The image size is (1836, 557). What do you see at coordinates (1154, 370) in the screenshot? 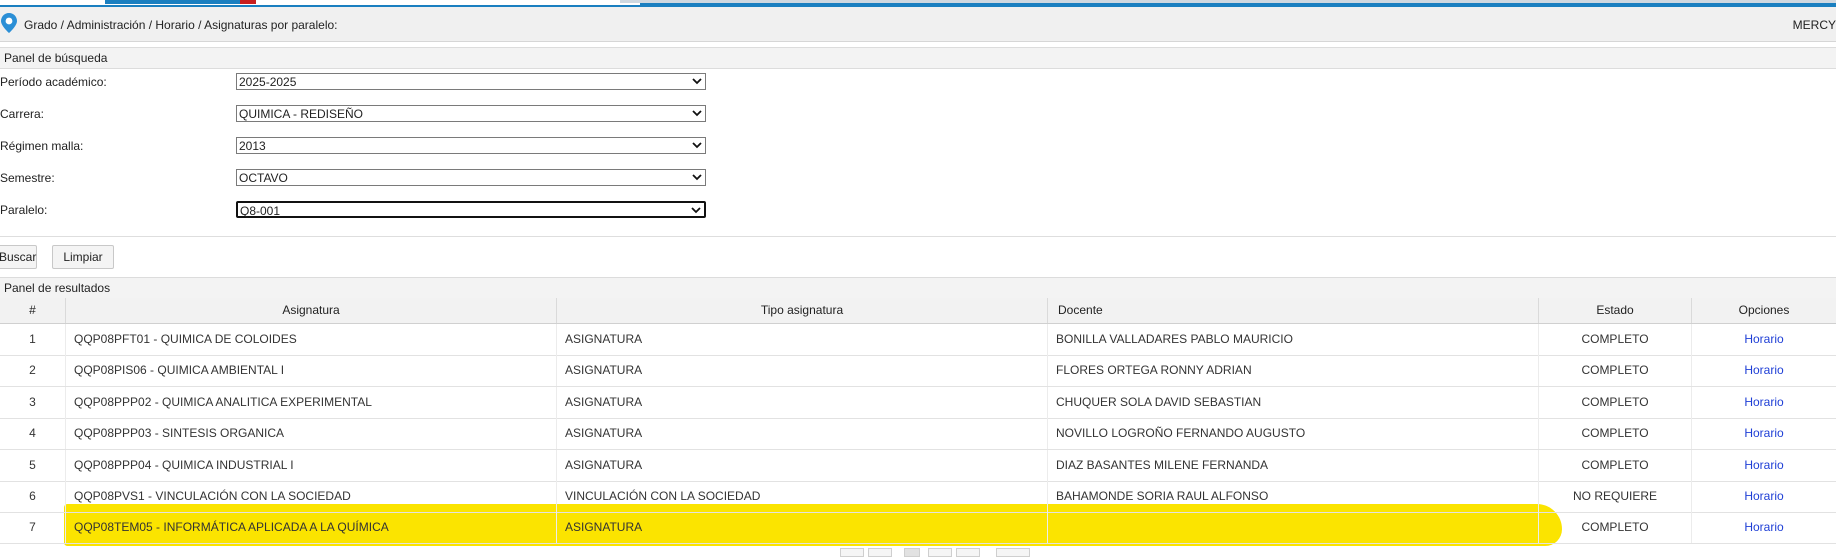
I see `cell-teacher-text: FLORES ORTEGA RONNY ADRIAN` at bounding box center [1154, 370].